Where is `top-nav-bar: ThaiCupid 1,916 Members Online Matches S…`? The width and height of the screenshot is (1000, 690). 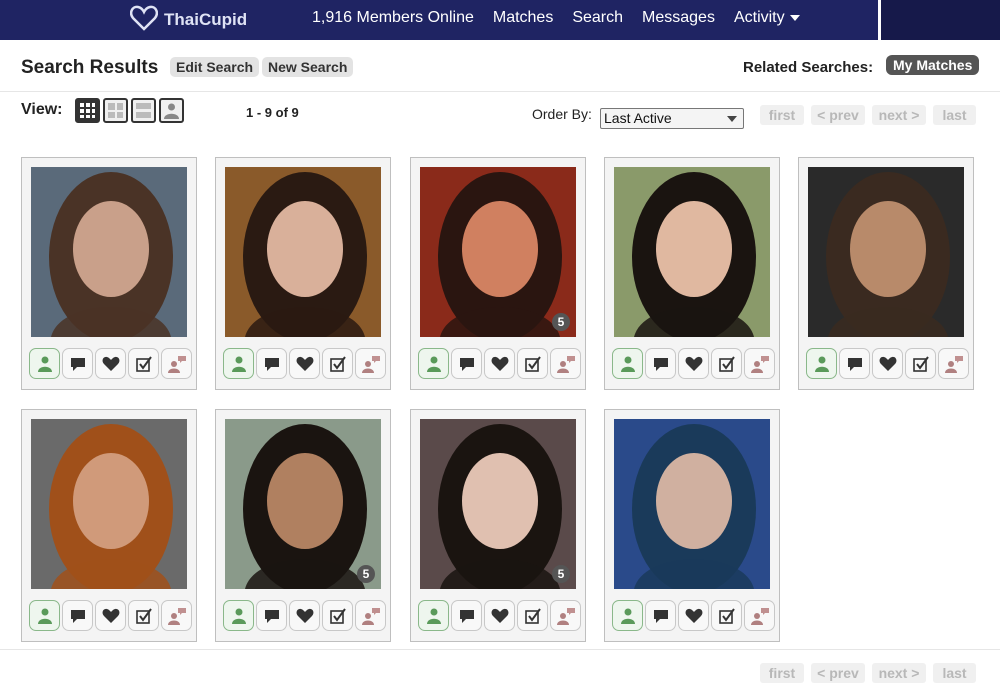 top-nav-bar: ThaiCupid 1,916 Members Online Matches S… is located at coordinates (500, 20).